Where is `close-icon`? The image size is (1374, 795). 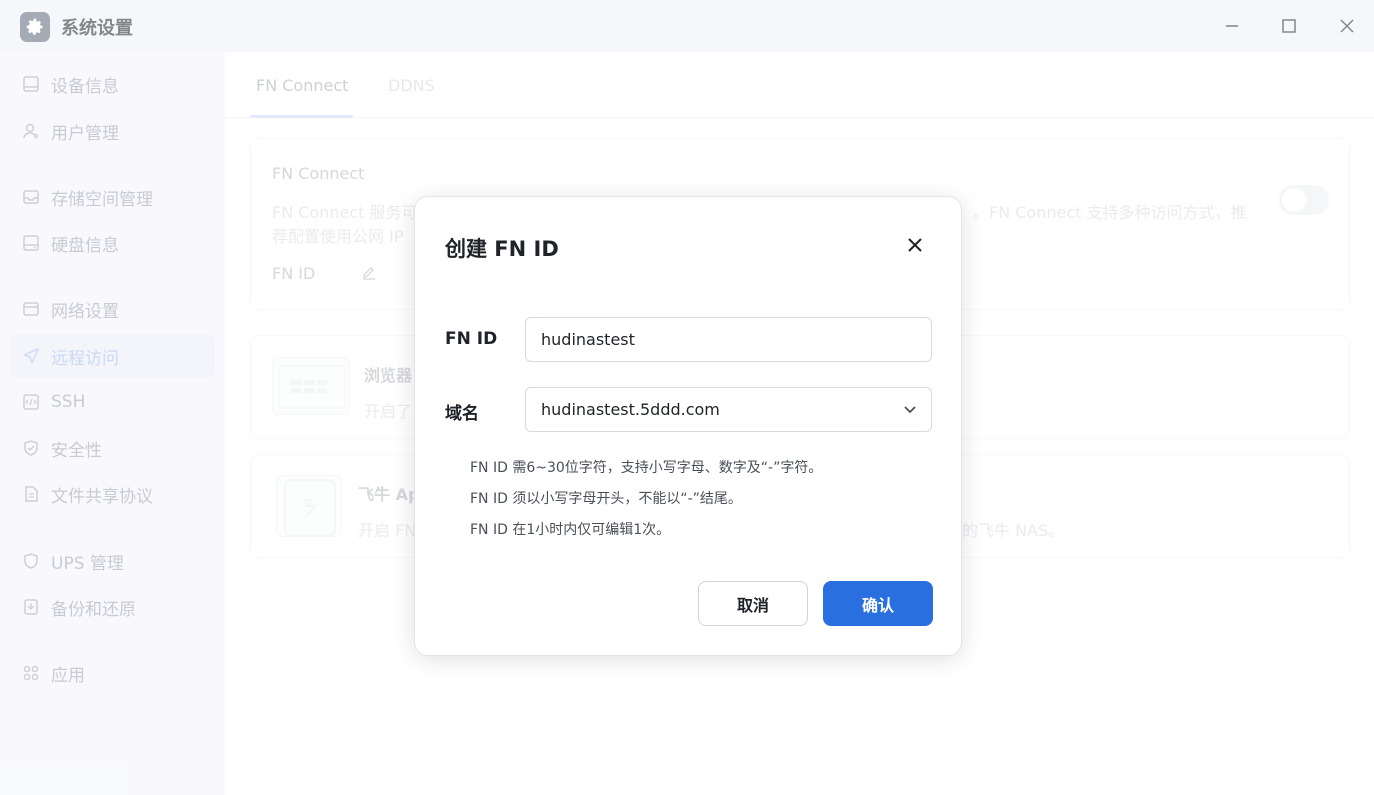
close-icon is located at coordinates (915, 245).